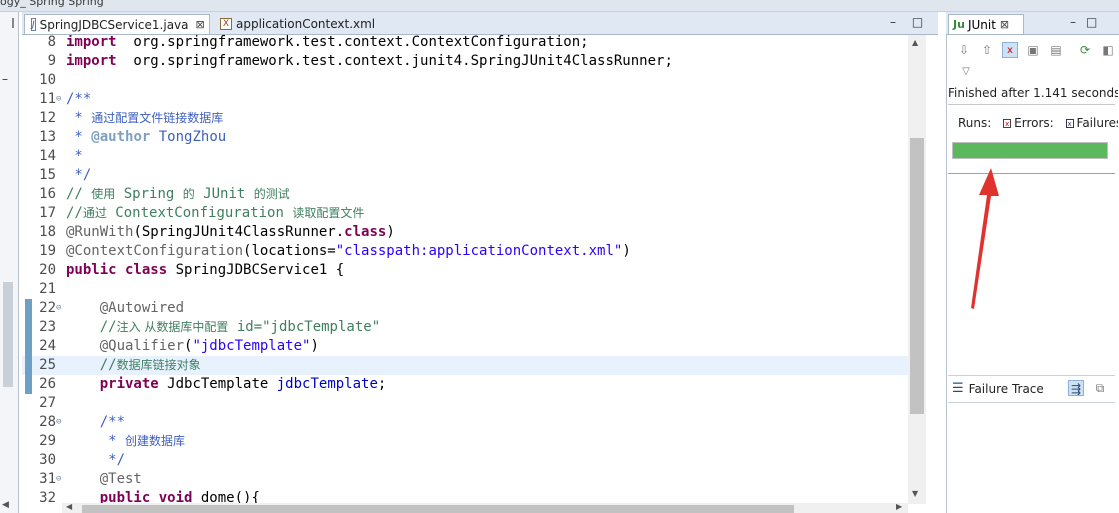  I want to click on code-line: 26 private JdbcTemplate jdbcTemplate;, so click(465, 384).